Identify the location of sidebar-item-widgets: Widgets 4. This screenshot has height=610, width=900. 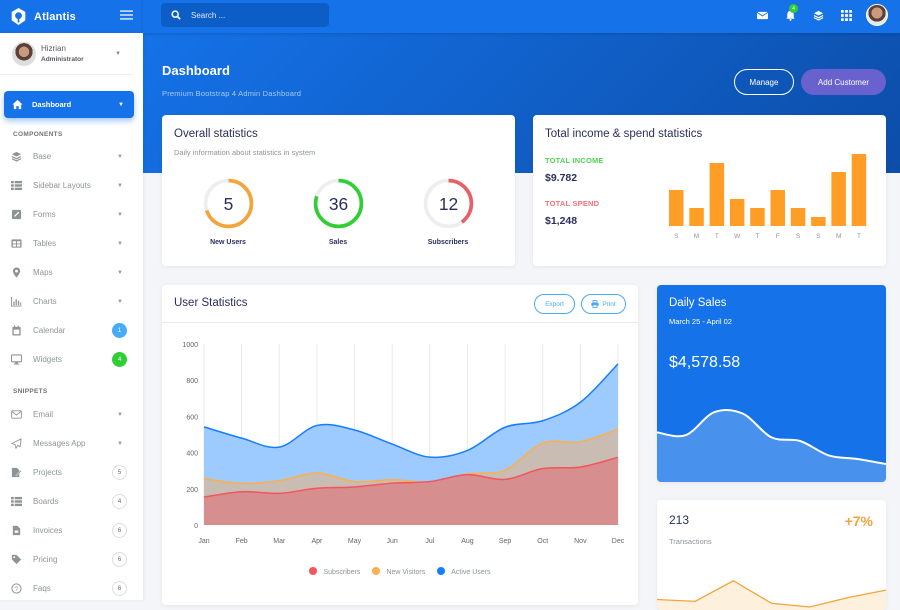
(71, 359).